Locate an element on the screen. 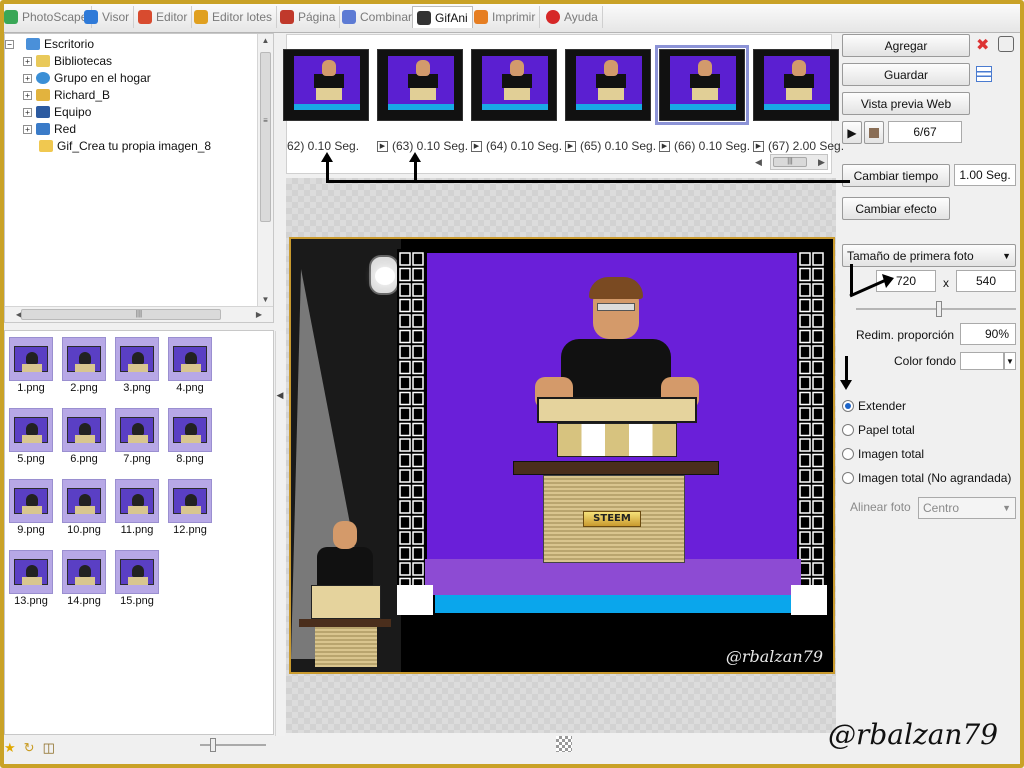  play-icon: ▶ is located at coordinates (852, 132).